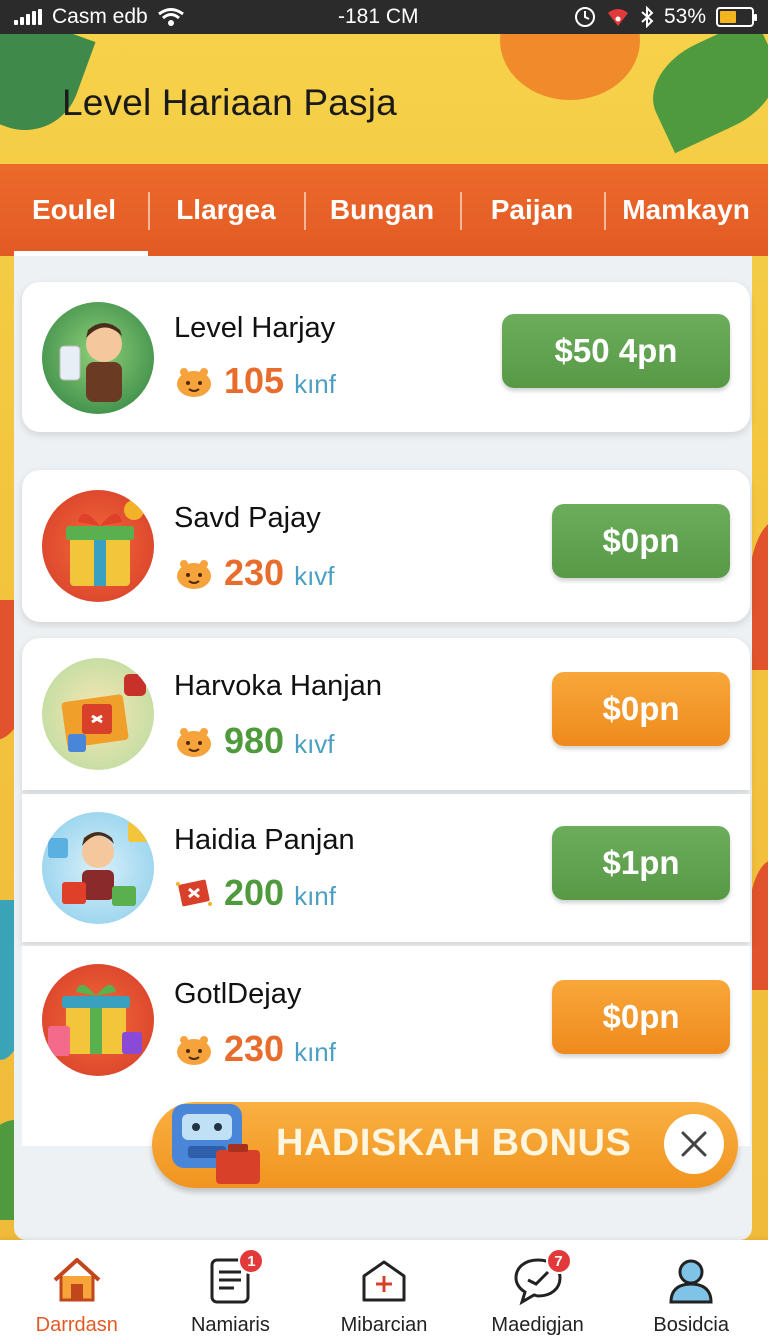 The height and width of the screenshot is (1344, 768). Describe the element at coordinates (384, 1325) in the screenshot. I see `nav-label: Mibarcian` at that location.